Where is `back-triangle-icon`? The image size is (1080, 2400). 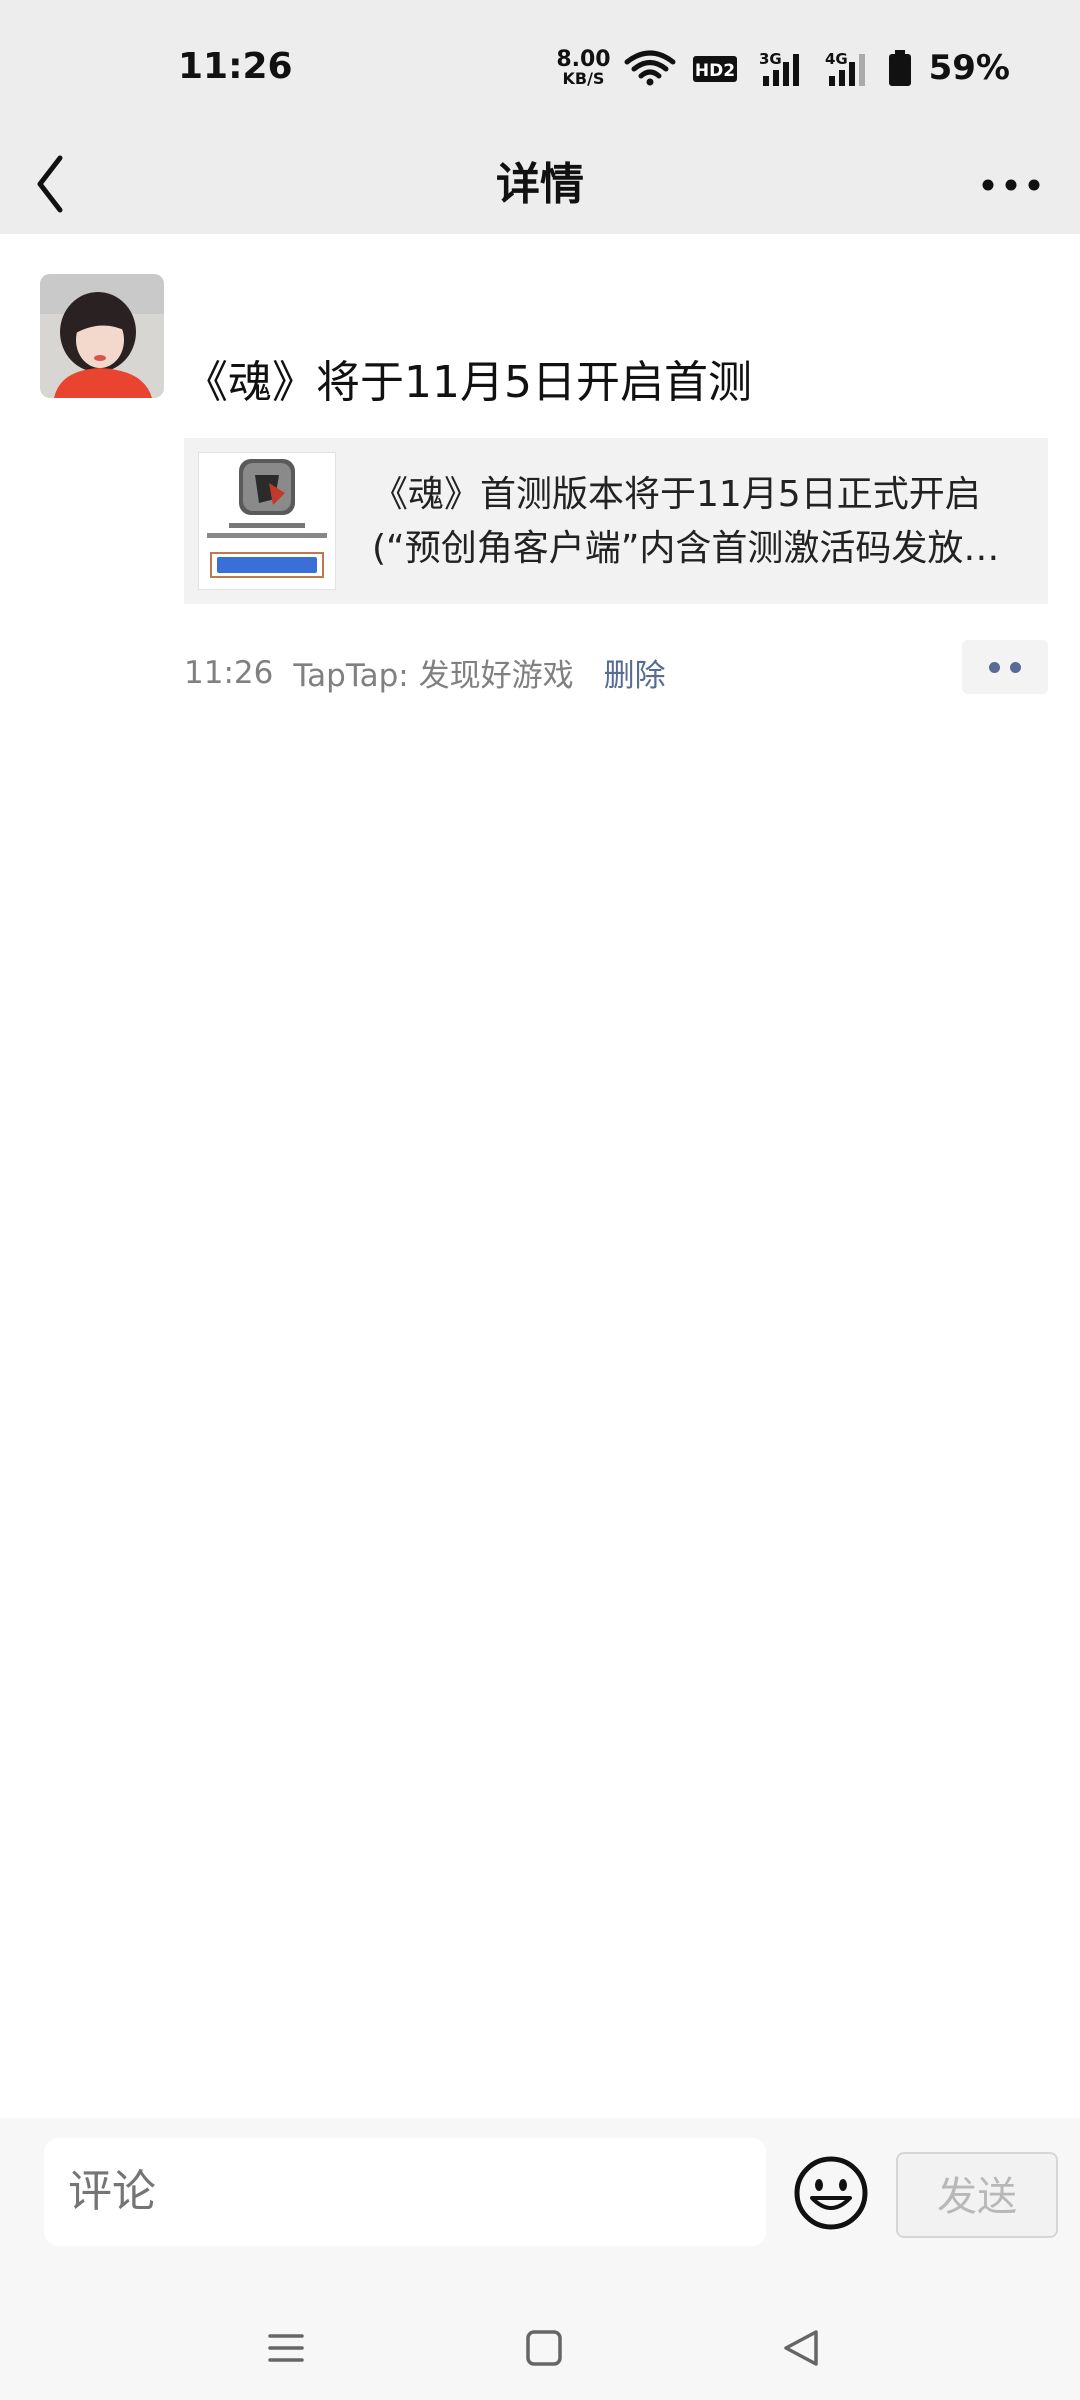 back-triangle-icon is located at coordinates (802, 2348).